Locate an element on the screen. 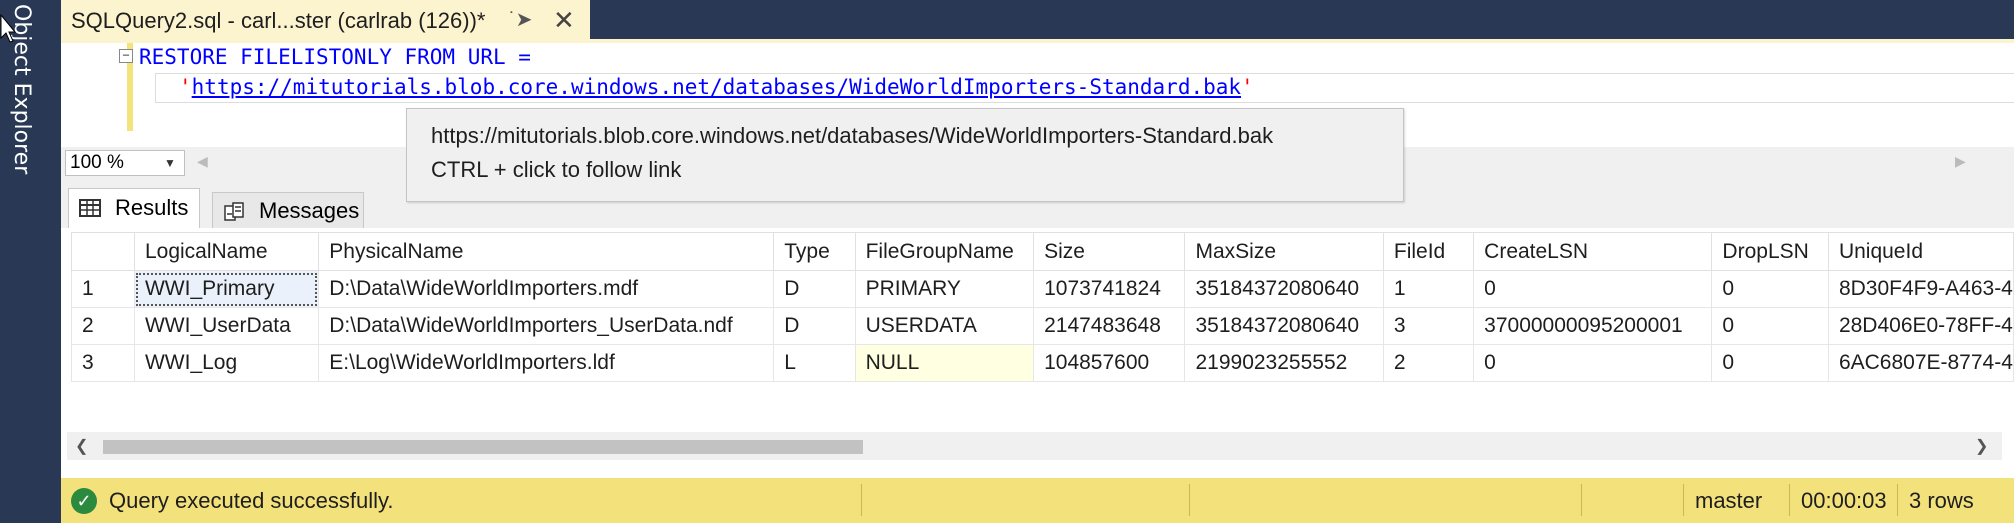 The height and width of the screenshot is (523, 2014). table-cell: 37000000095200001 is located at coordinates (1593, 326).